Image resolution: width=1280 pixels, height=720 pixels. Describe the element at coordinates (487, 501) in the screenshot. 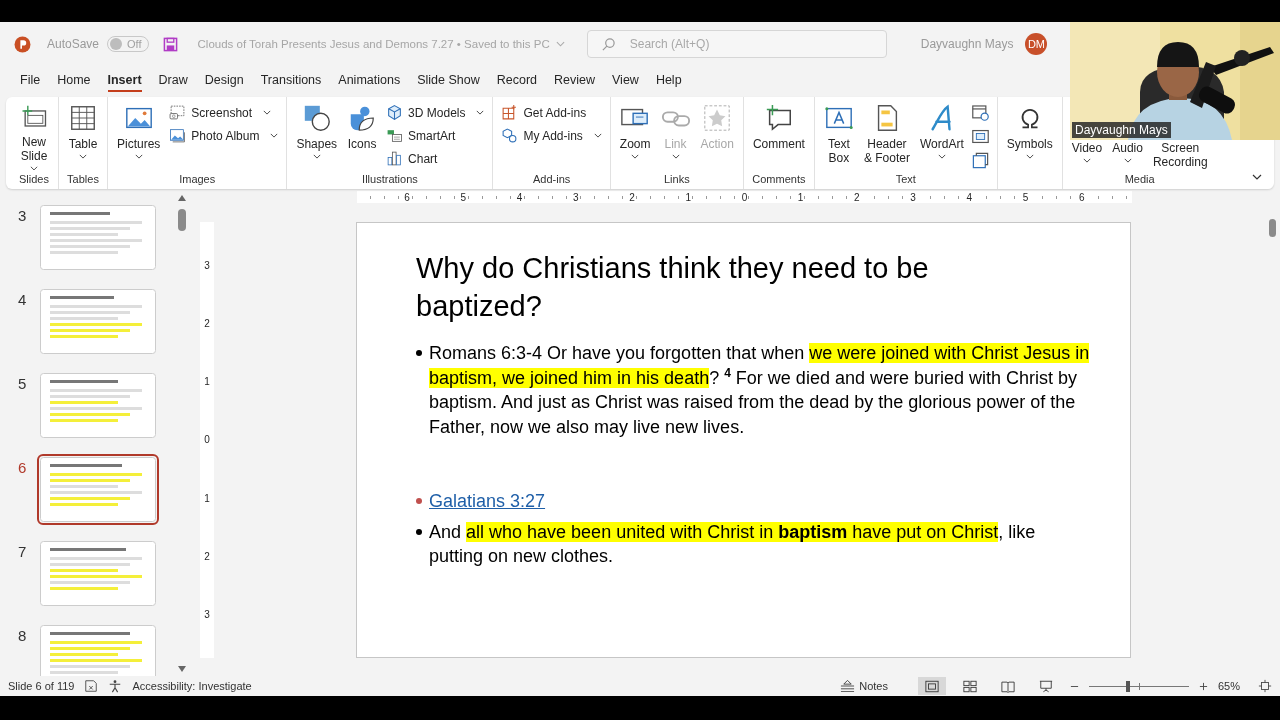

I see `scripture-link: Galatians 3:27` at that location.